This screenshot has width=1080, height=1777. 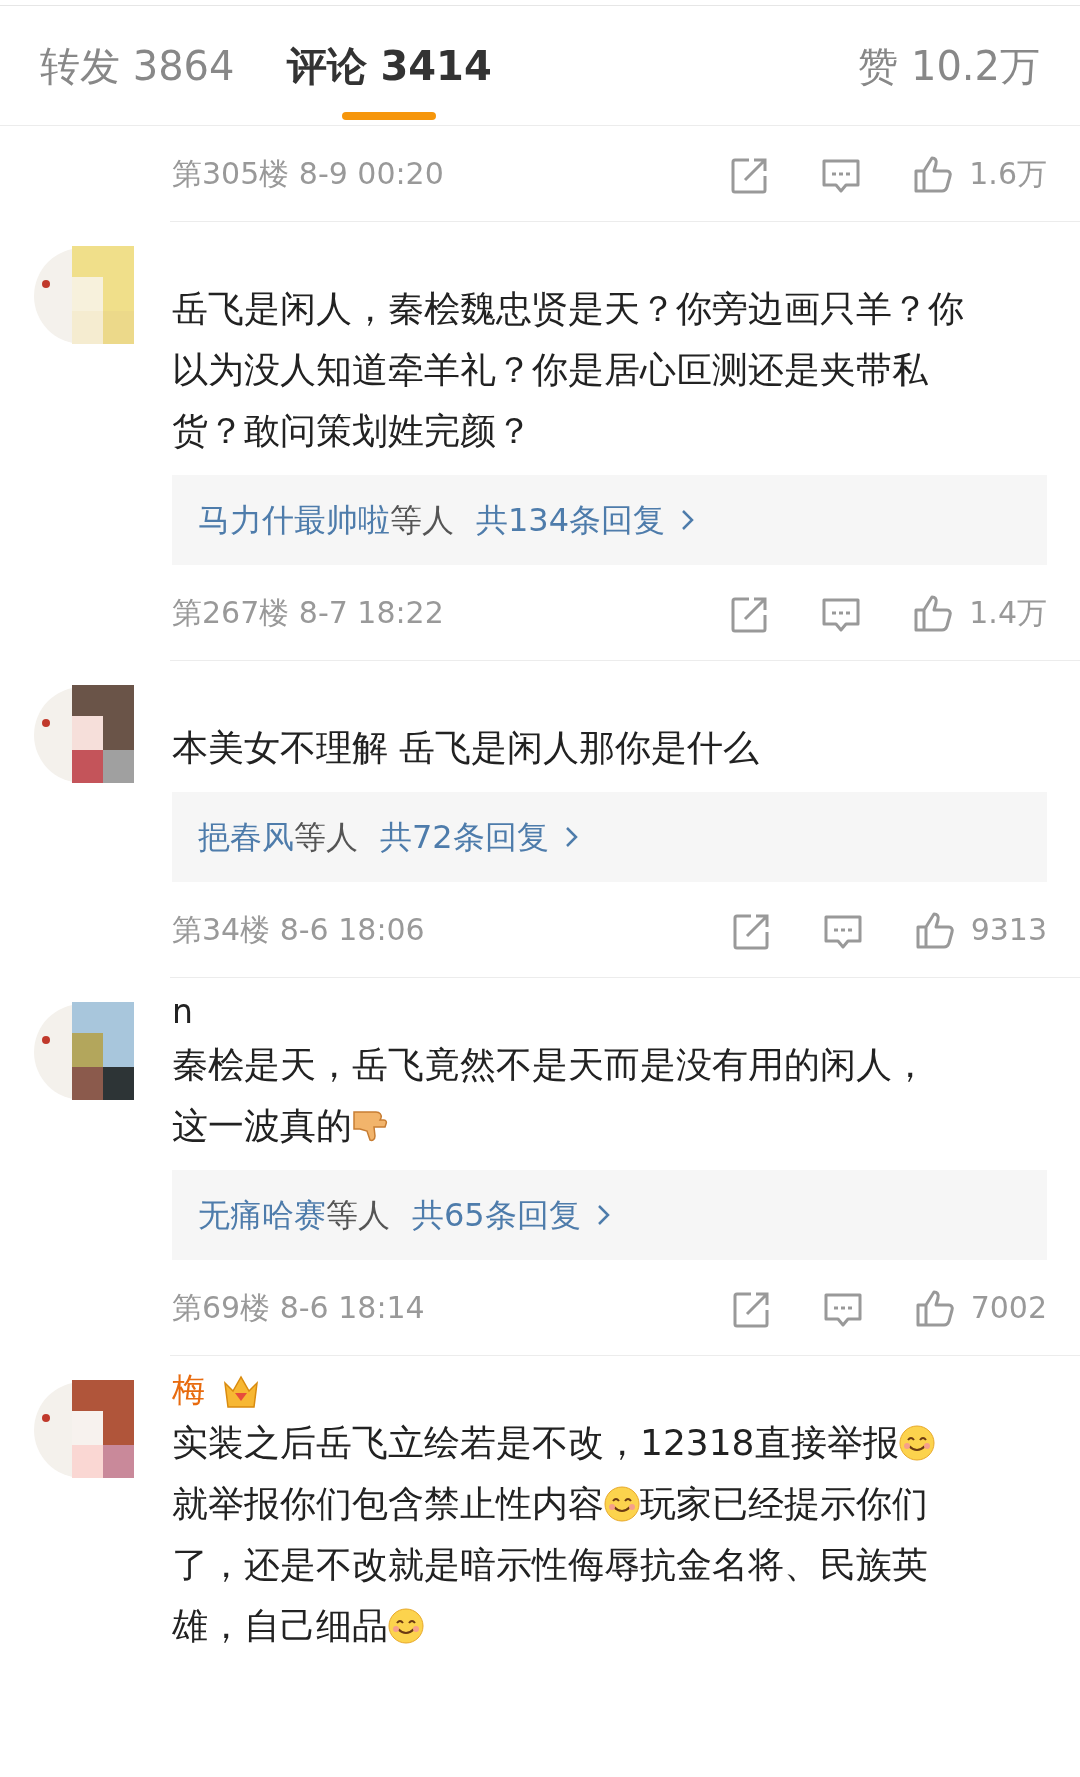 I want to click on comment-text: 这一波真的, so click(x=262, y=1125).